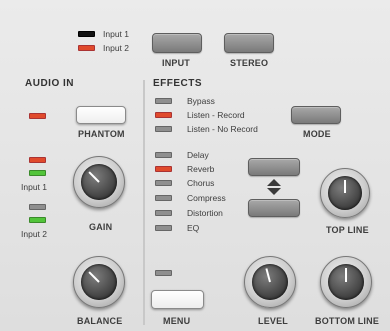 Image resolution: width=390 pixels, height=331 pixels. Describe the element at coordinates (201, 169) in the screenshot. I see `effect-reverb-label: Reverb` at that location.